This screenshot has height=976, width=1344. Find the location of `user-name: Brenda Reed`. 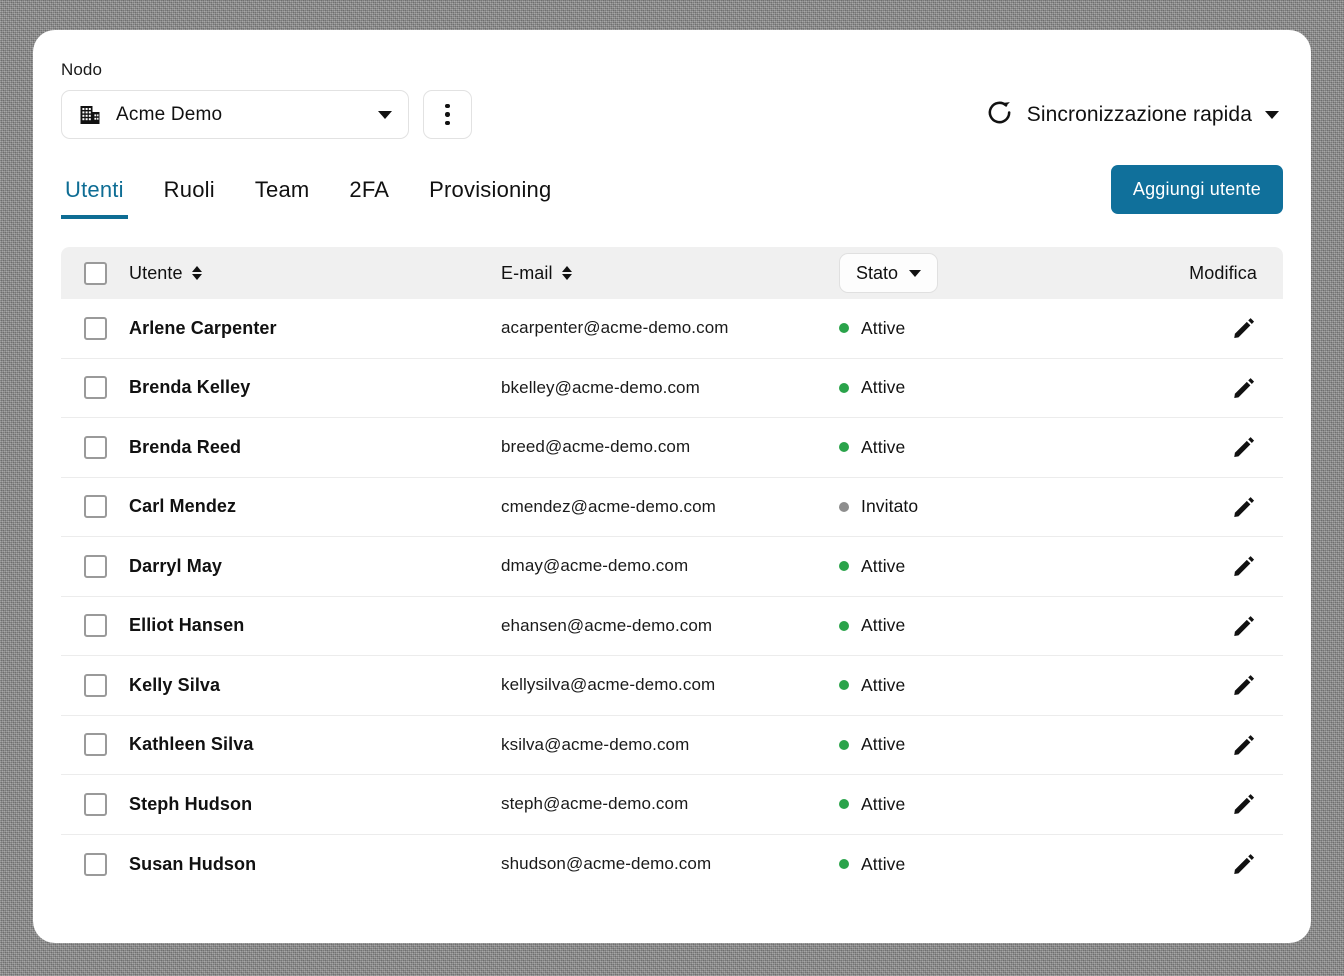

user-name: Brenda Reed is located at coordinates (185, 446).